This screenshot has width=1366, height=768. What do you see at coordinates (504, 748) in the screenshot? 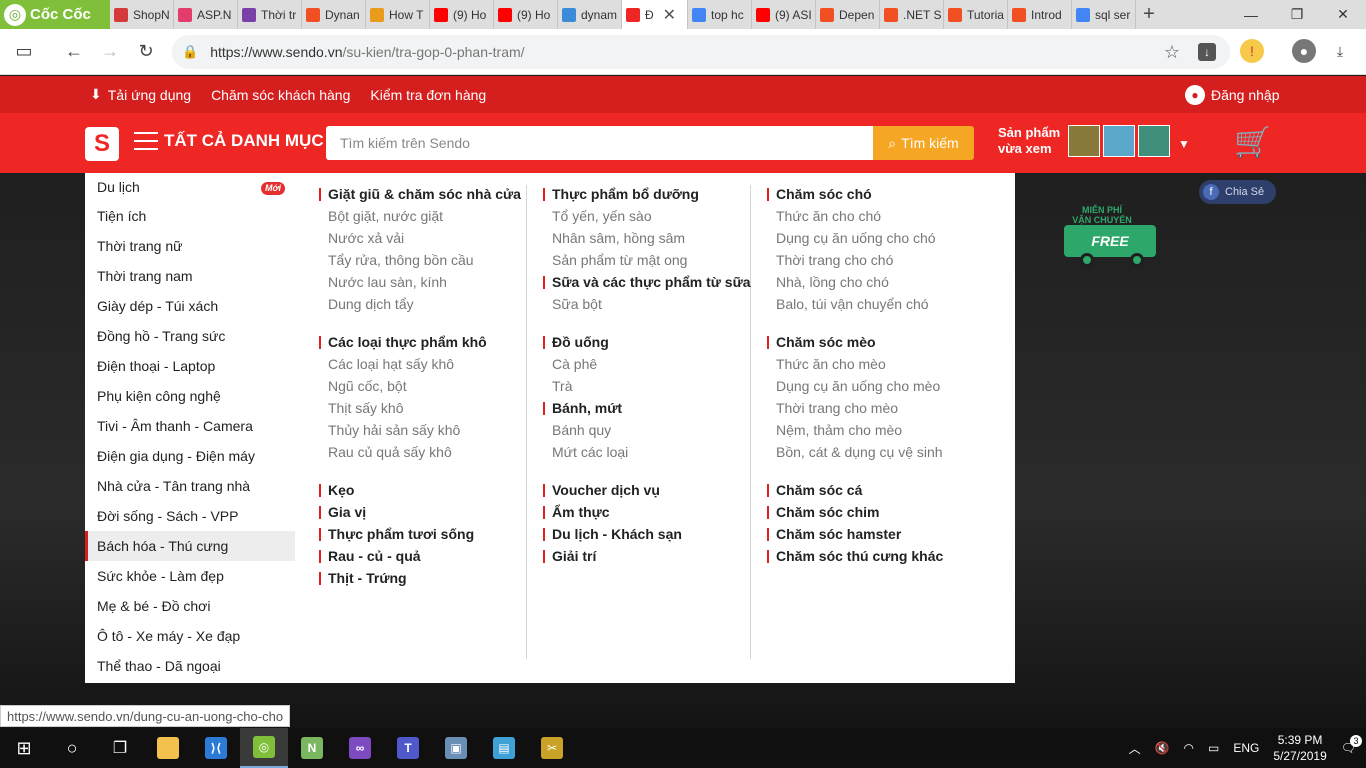
I see `taskbar-app-notebook: ▤` at bounding box center [504, 748].